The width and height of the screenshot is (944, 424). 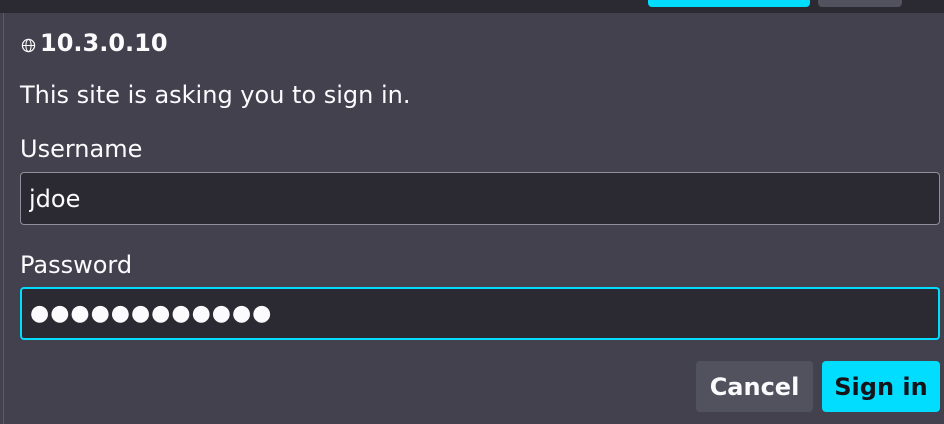 I want to click on background-window-strip, so click(x=472, y=6).